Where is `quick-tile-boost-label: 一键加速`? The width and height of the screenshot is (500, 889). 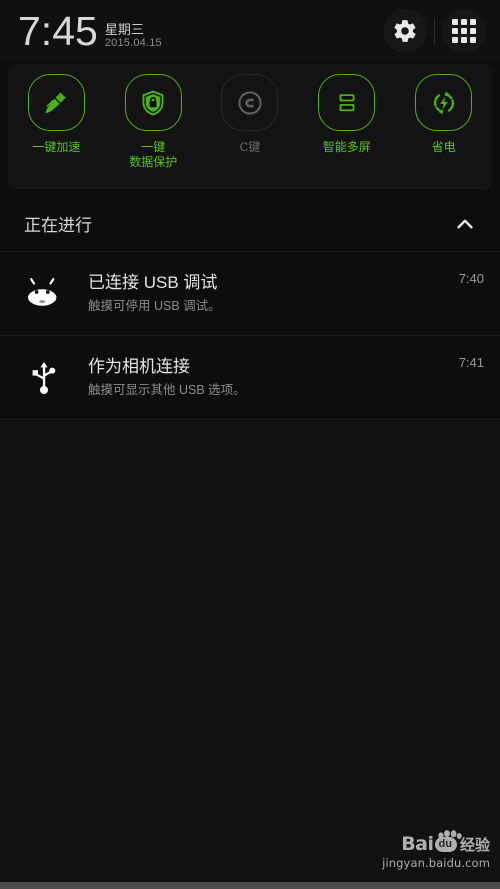
quick-tile-boost-label: 一键加速 is located at coordinates (56, 147).